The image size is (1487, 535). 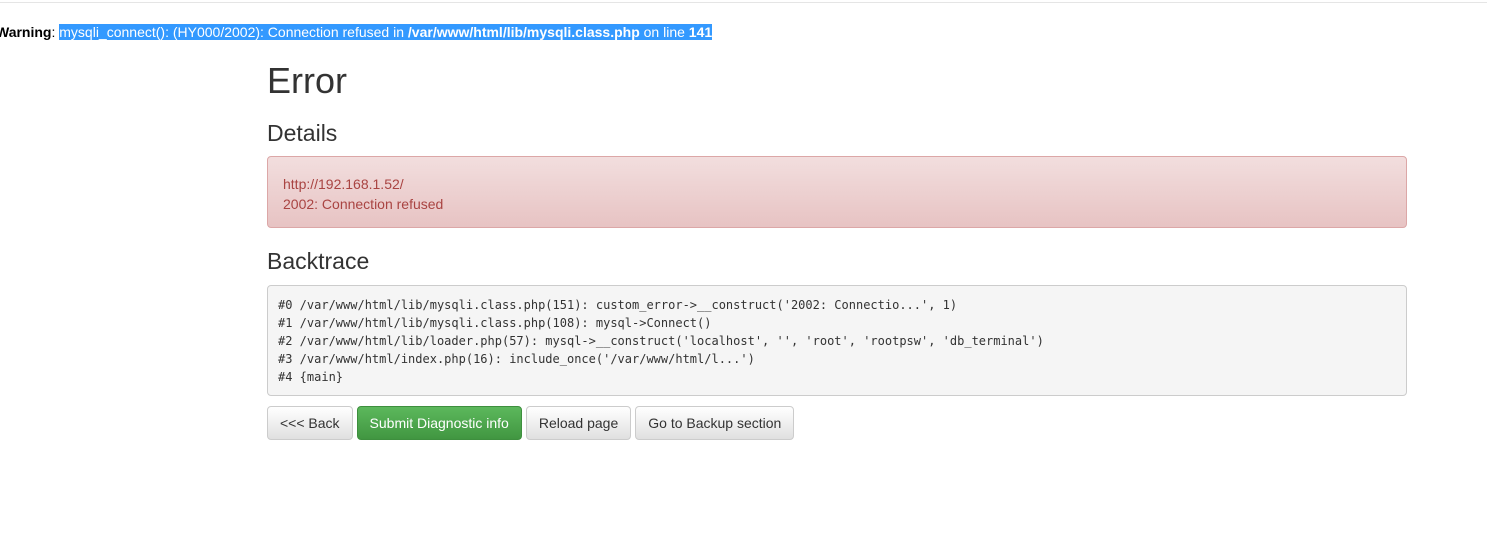 I want to click on warning-line-number: 141, so click(x=700, y=32).